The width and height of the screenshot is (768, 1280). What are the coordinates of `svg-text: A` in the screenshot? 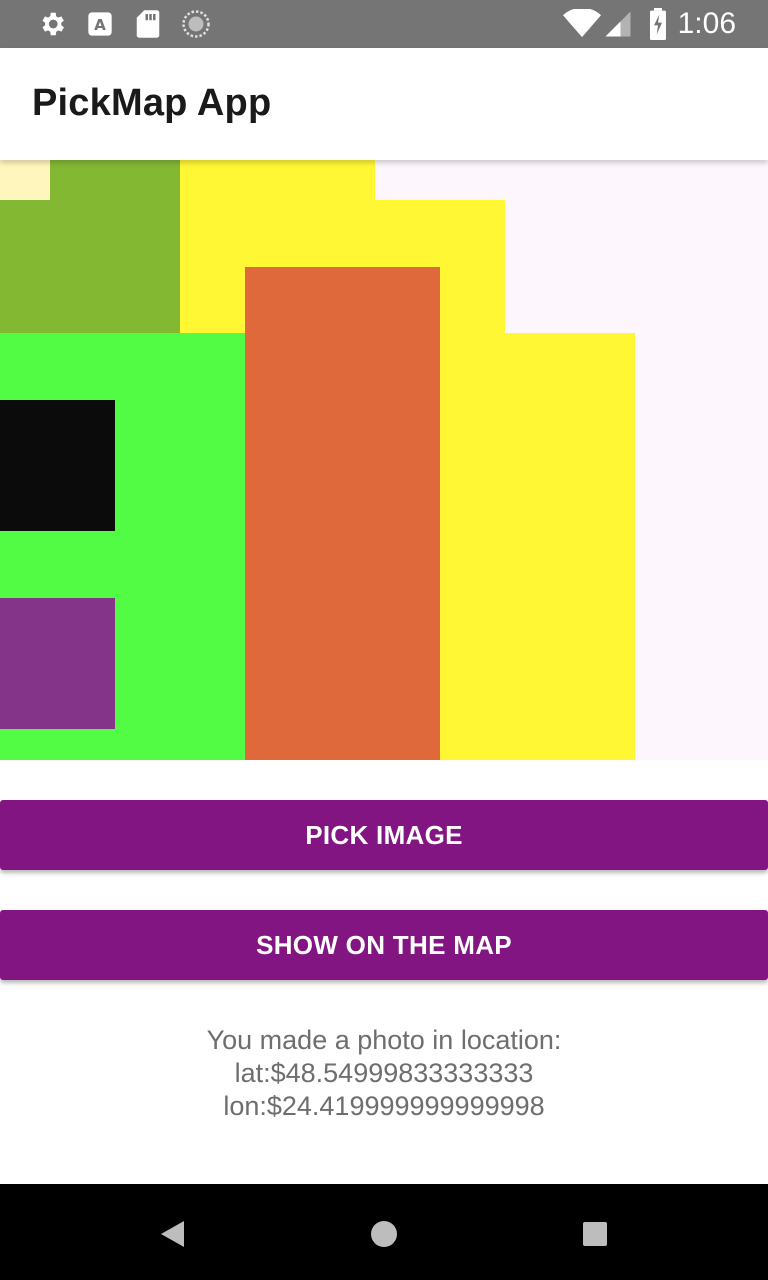 It's located at (100, 25).